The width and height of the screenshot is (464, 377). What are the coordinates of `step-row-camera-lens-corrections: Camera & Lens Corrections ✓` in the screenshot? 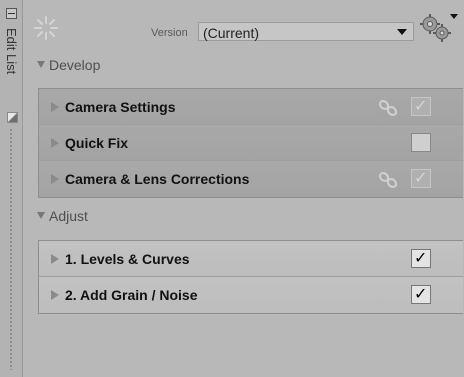 It's located at (251, 179).